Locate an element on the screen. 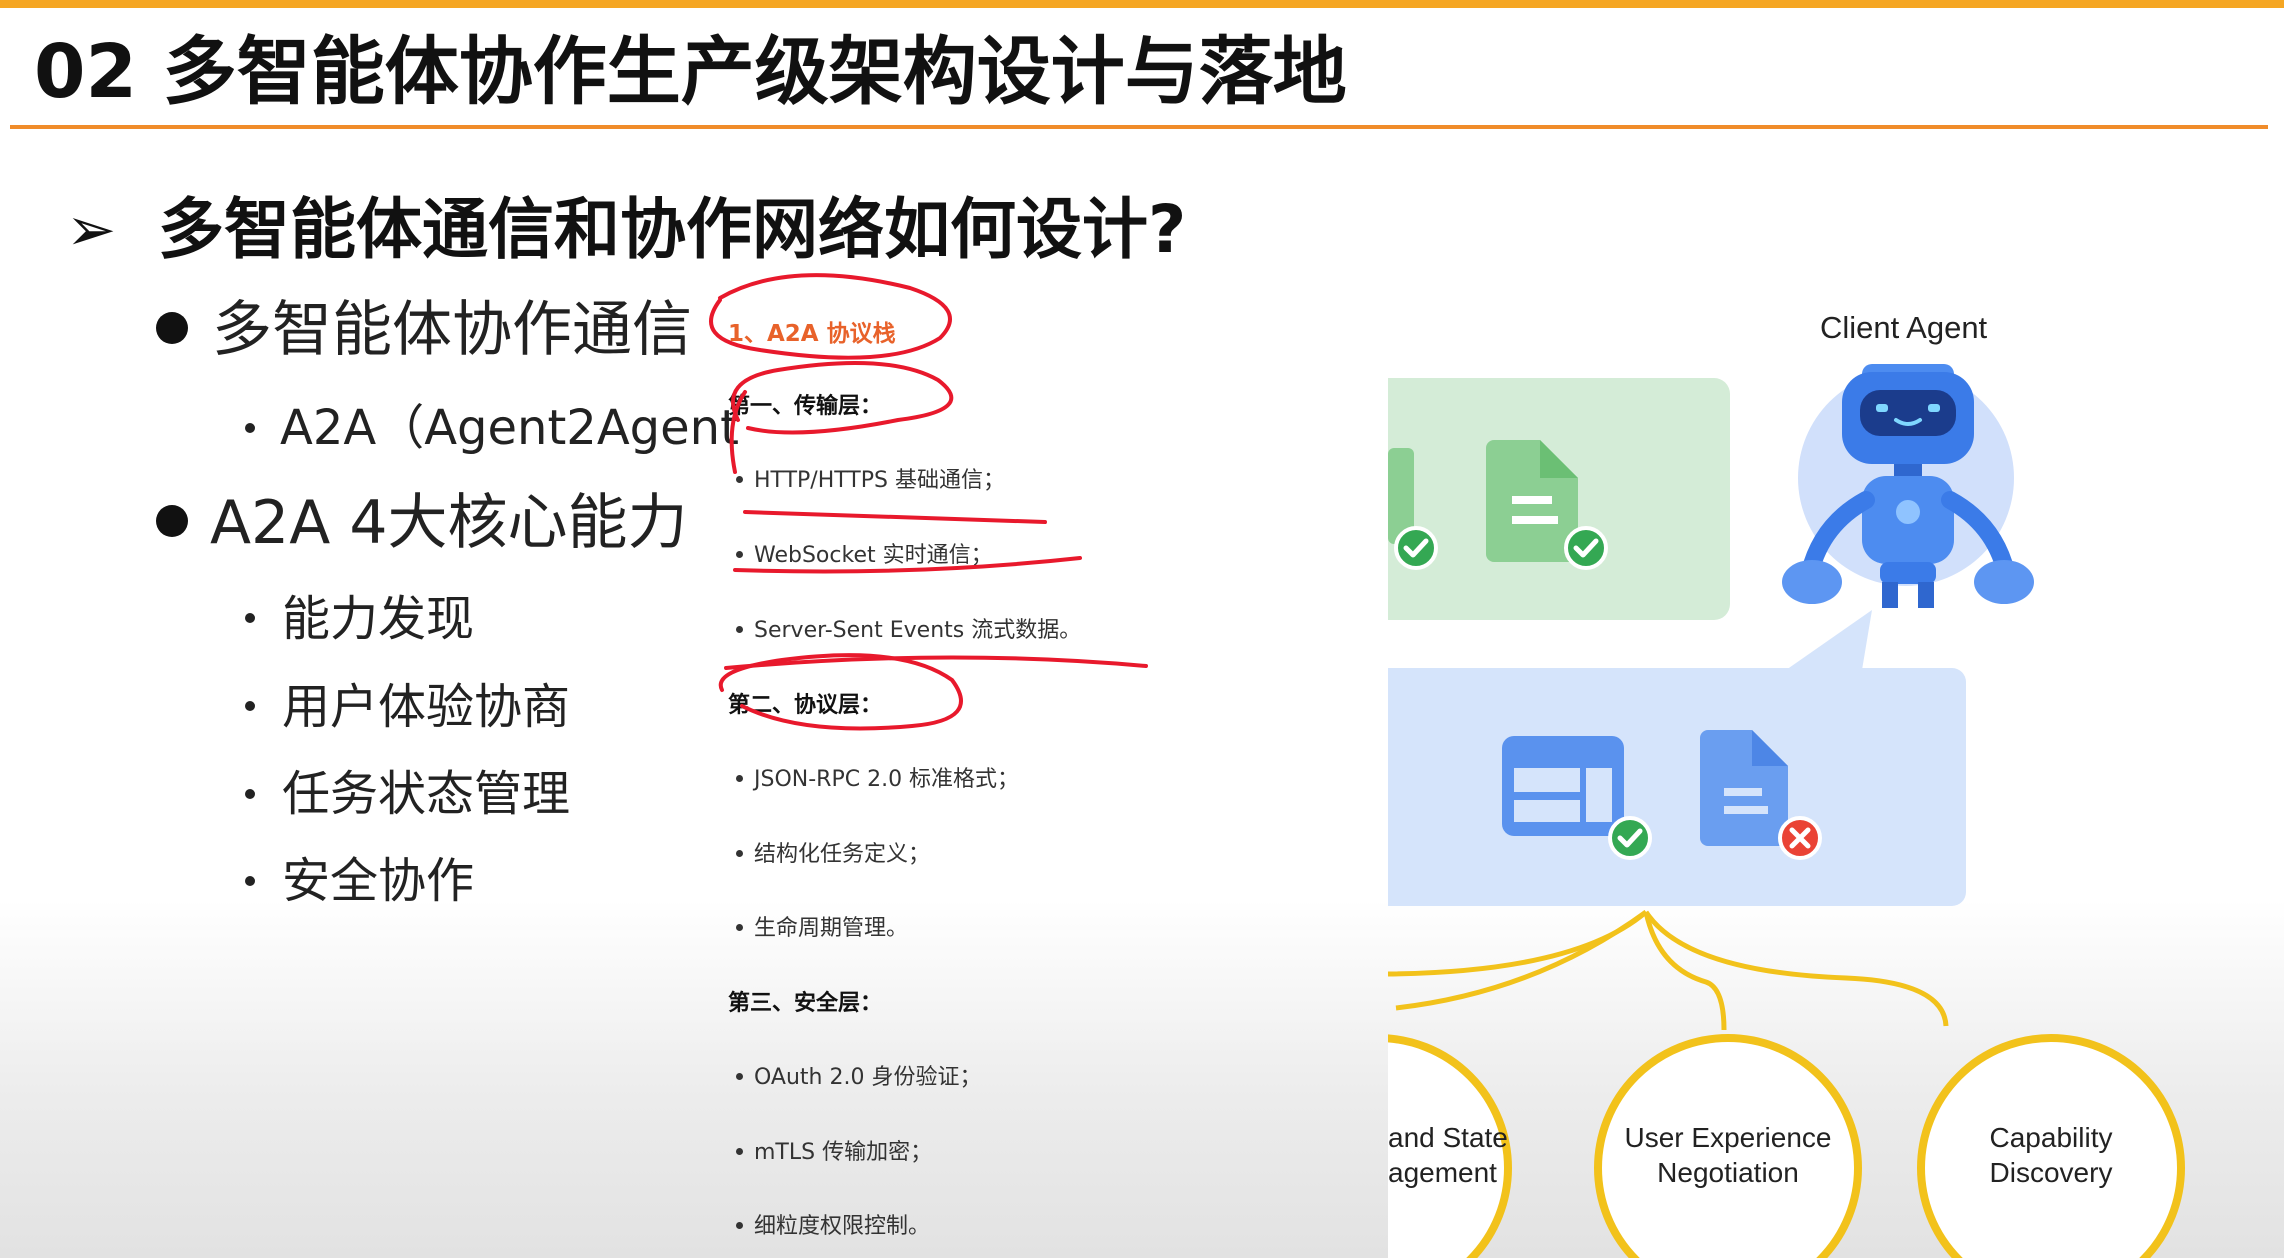 The image size is (2284, 1258). section-heading: 多智能体通信和协作网络如何设计? is located at coordinates (672, 229).